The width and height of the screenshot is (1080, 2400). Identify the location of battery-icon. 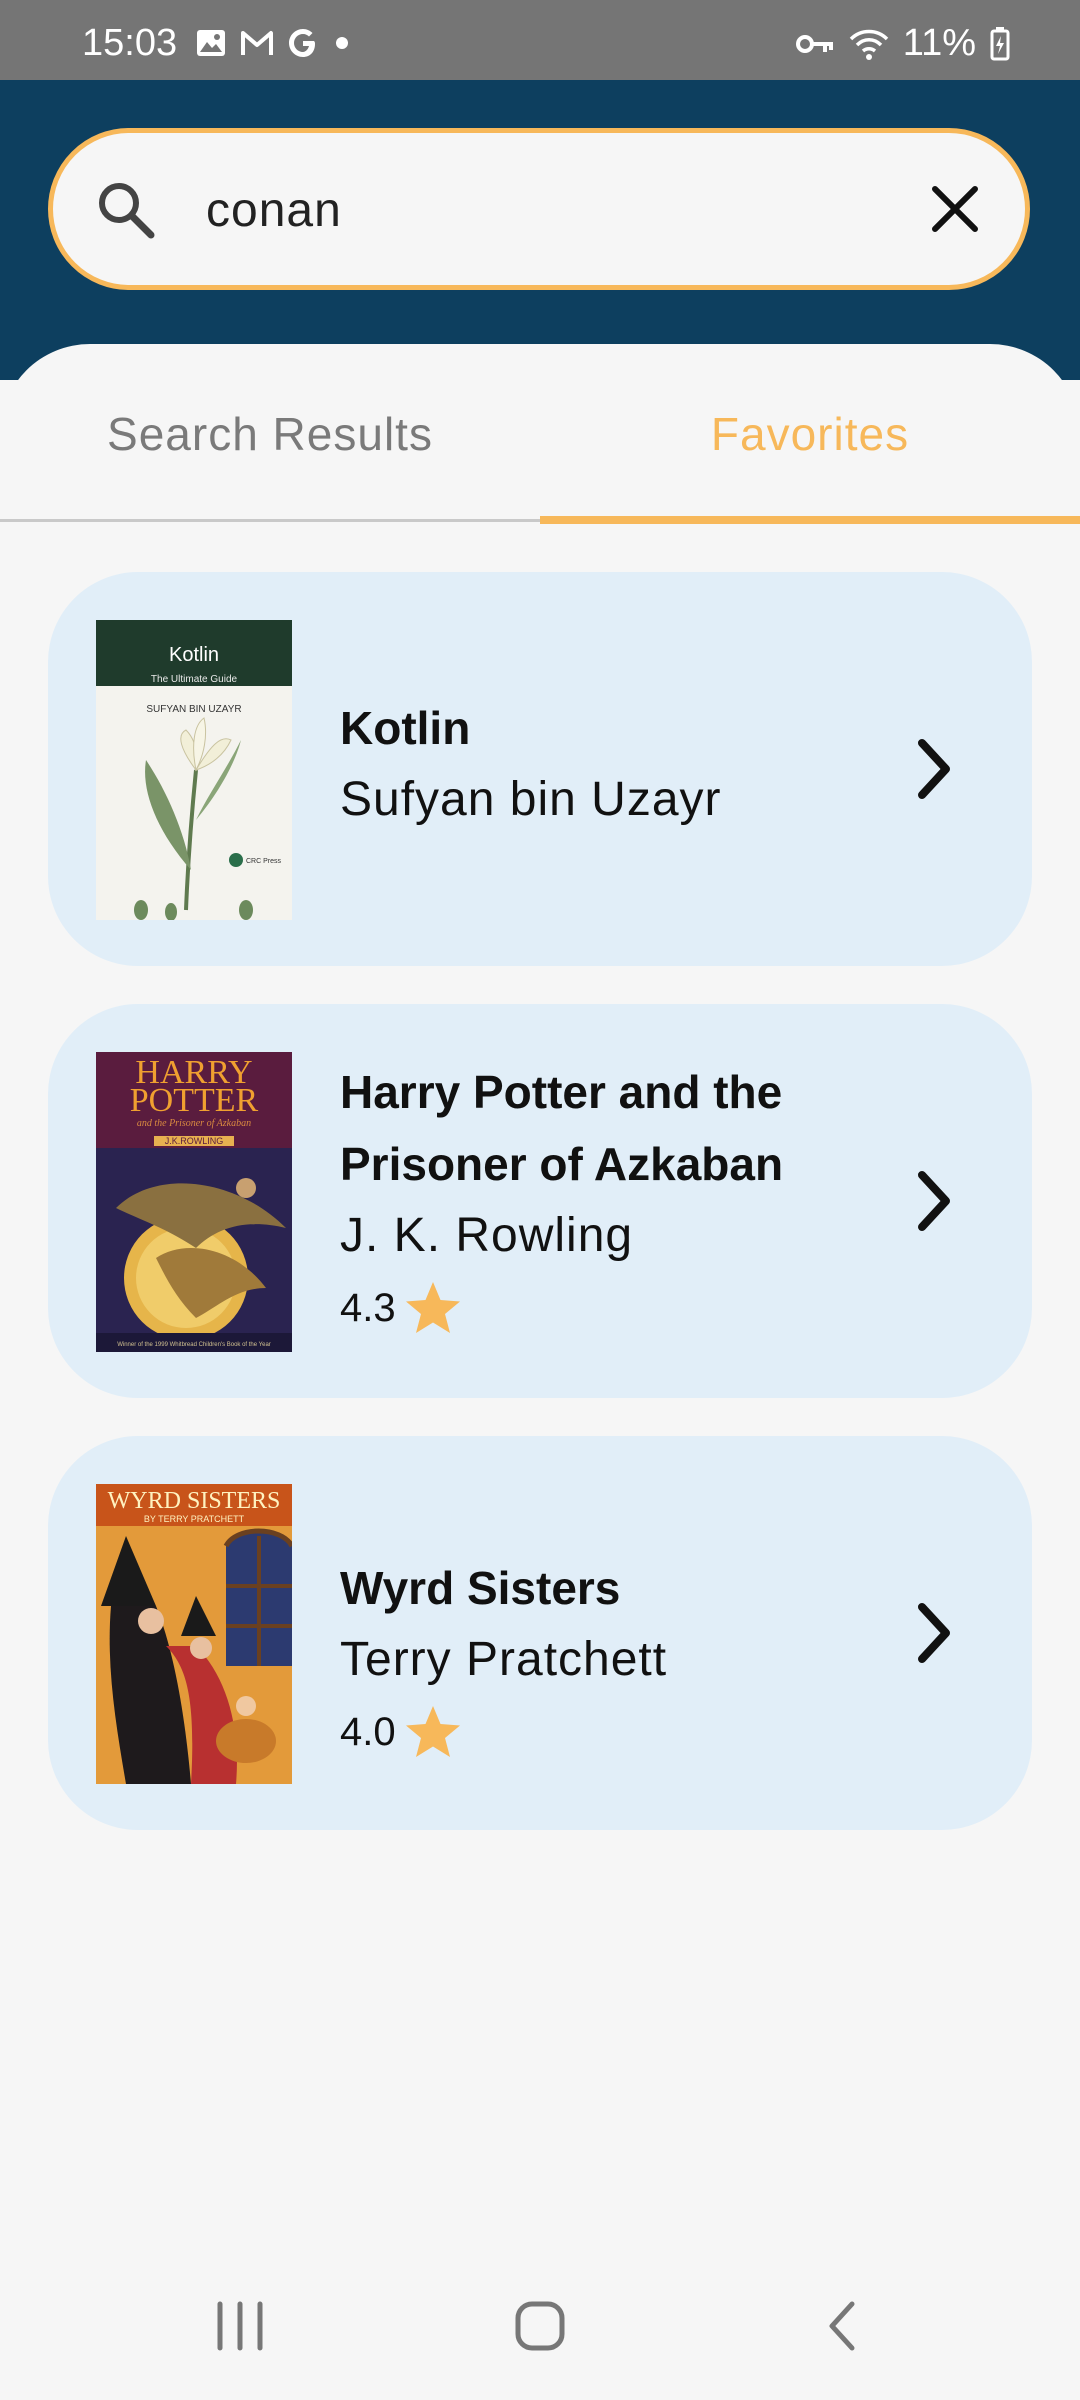
(1000, 43).